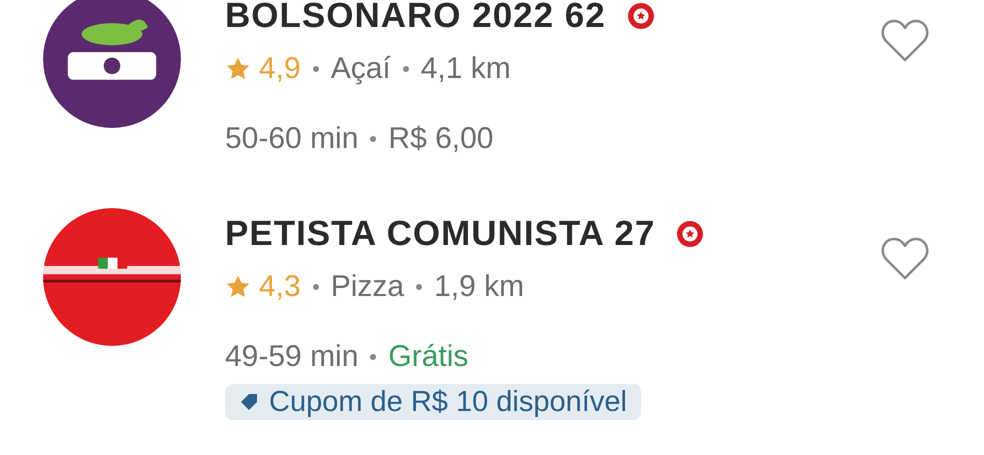 Image resolution: width=984 pixels, height=455 pixels. I want to click on rating: 4,9, so click(280, 69).